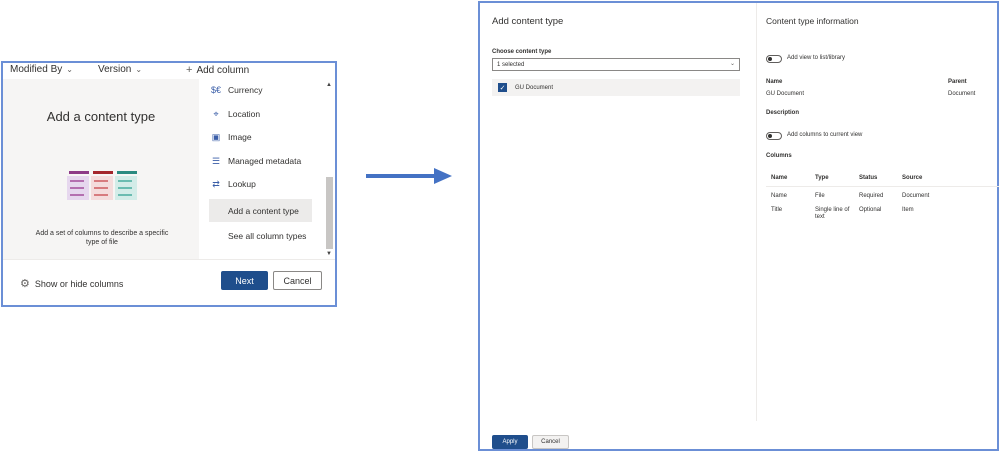 This screenshot has width=1000, height=453. I want to click on column-header-version: Version ⌄, so click(120, 69).